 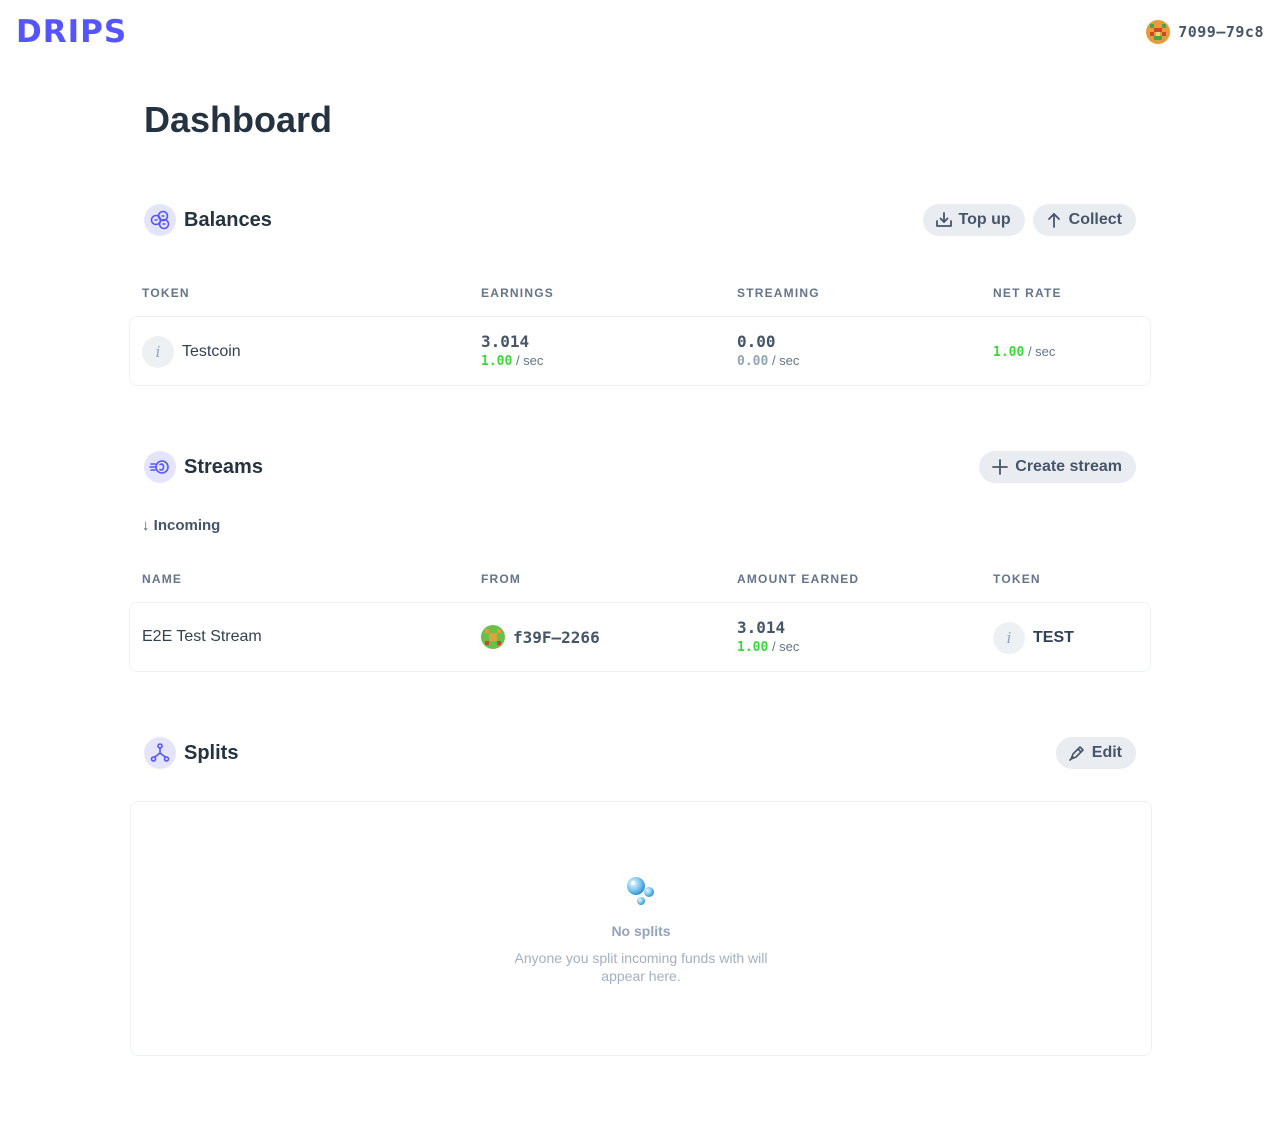 I want to click on col-streaming: STREAMING, so click(x=778, y=293).